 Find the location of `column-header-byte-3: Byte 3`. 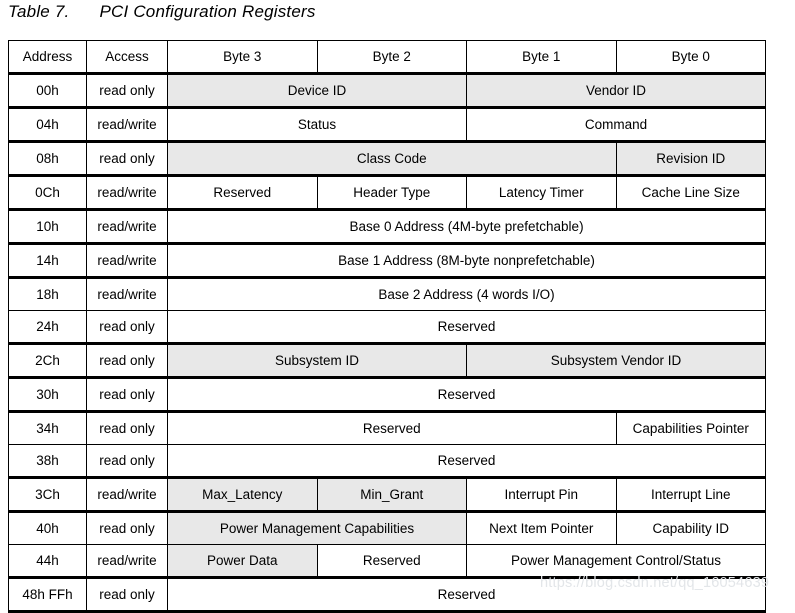

column-header-byte-3: Byte 3 is located at coordinates (242, 57).